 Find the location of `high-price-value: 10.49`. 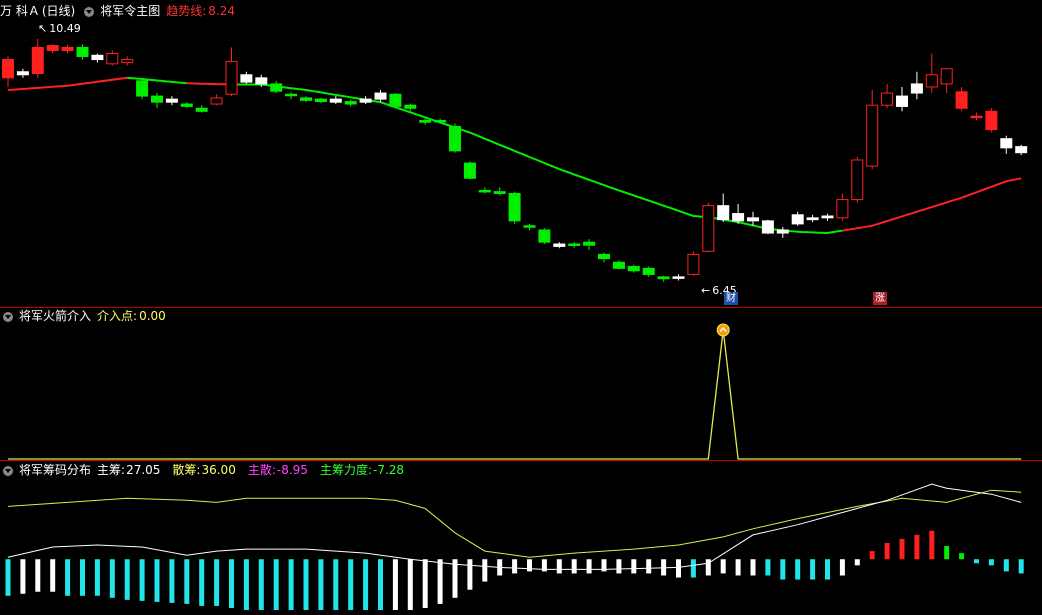

high-price-value: 10.49 is located at coordinates (65, 28).